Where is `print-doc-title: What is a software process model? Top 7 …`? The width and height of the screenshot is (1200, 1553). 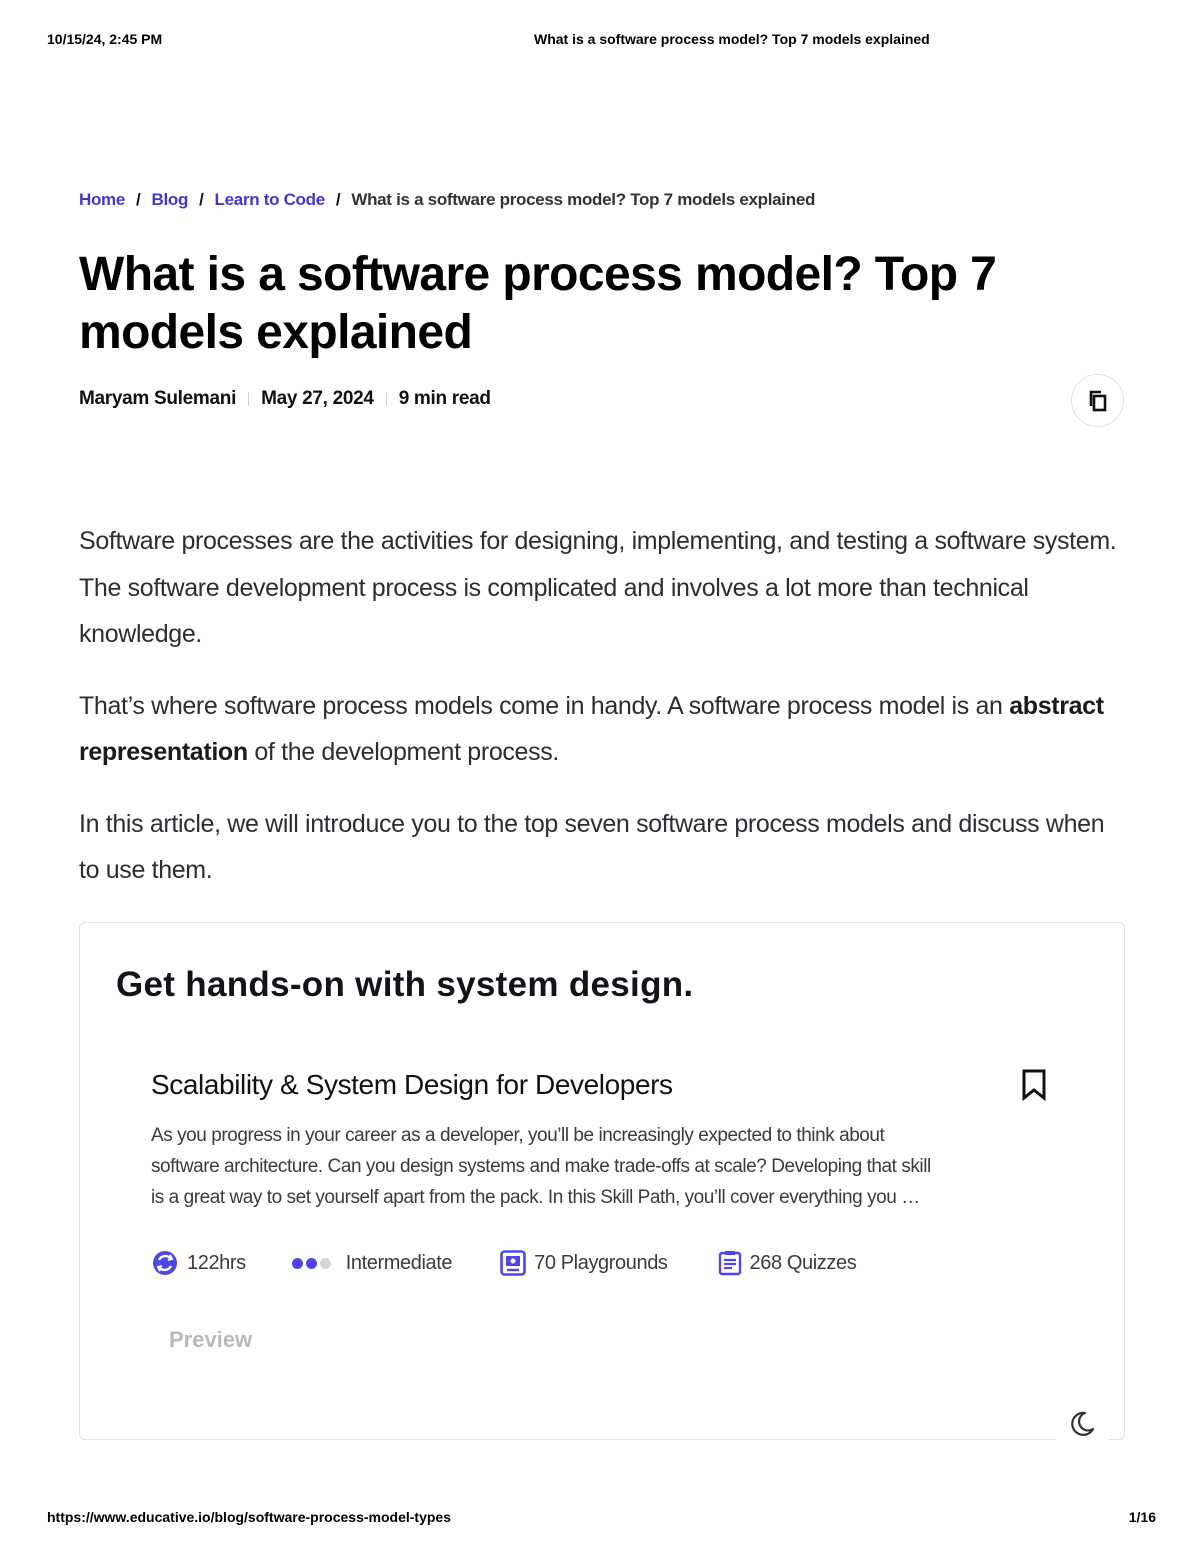 print-doc-title: What is a software process model? Top 7 … is located at coordinates (732, 39).